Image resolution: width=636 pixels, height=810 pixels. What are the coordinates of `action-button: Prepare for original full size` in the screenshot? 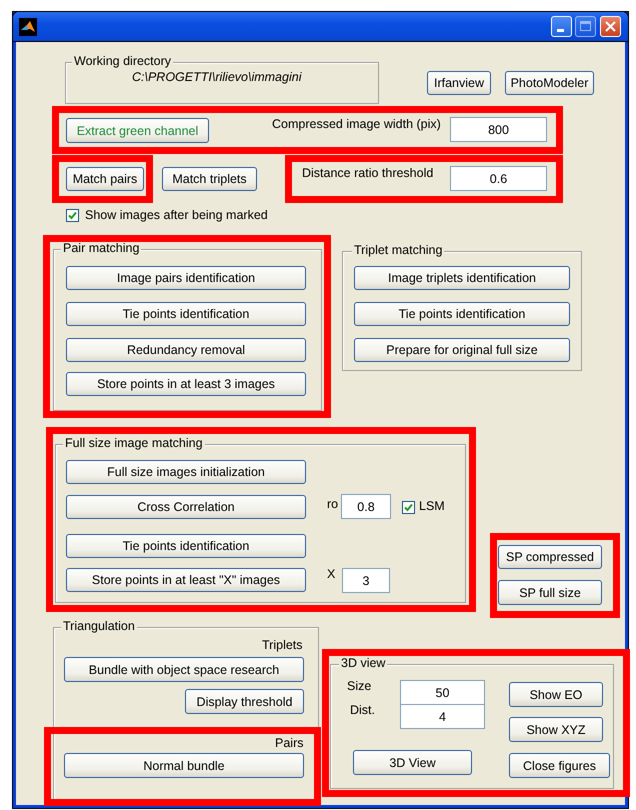 It's located at (462, 350).